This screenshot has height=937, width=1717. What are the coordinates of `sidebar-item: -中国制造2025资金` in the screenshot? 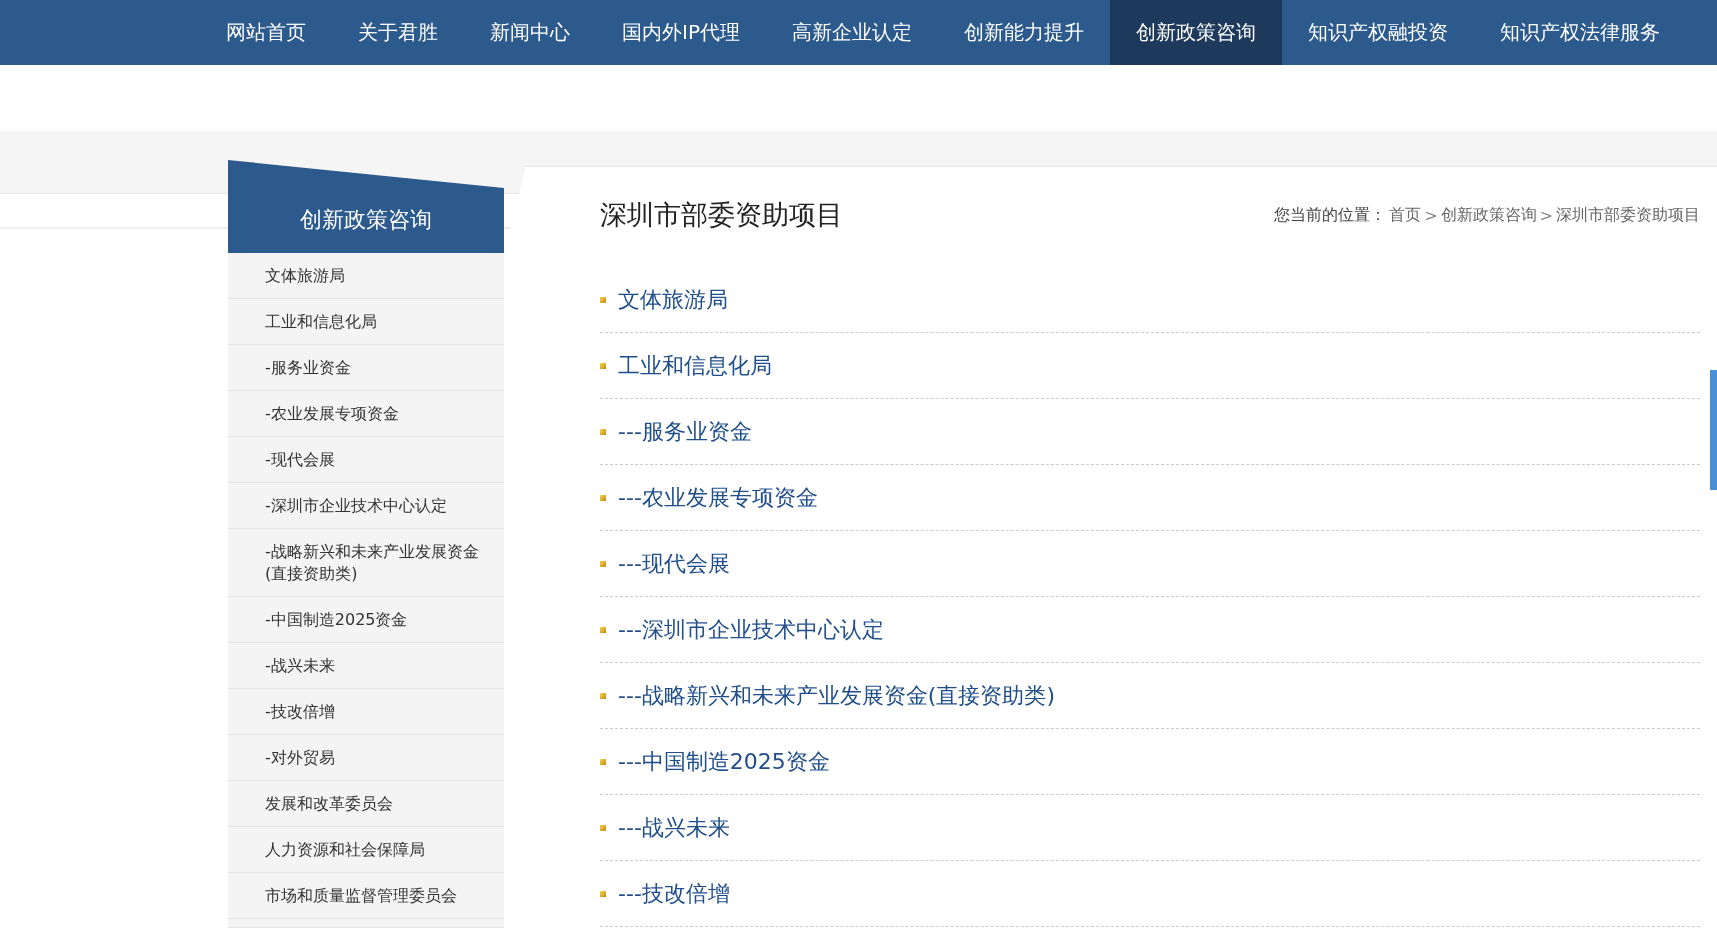 It's located at (366, 620).